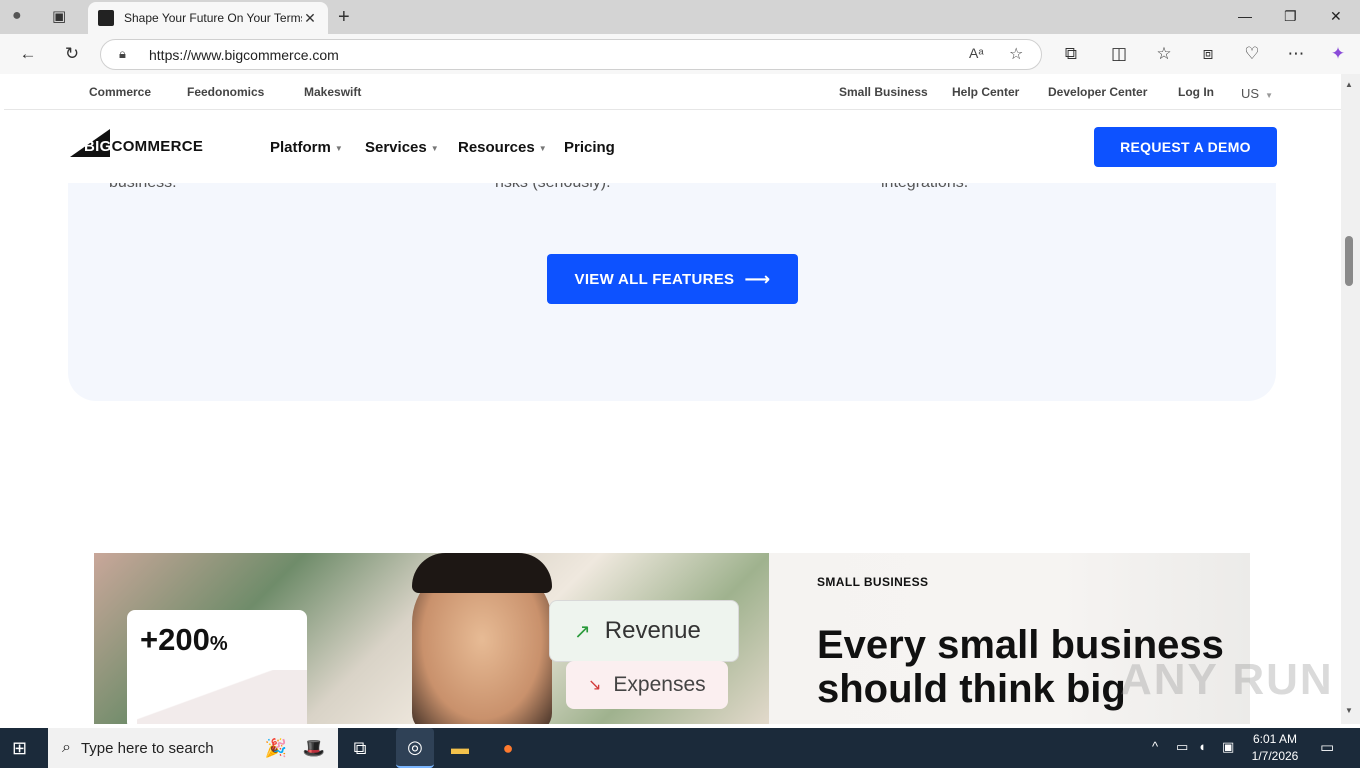  Describe the element at coordinates (1338, 54) in the screenshot. I see `copilot-icon: ✦` at that location.